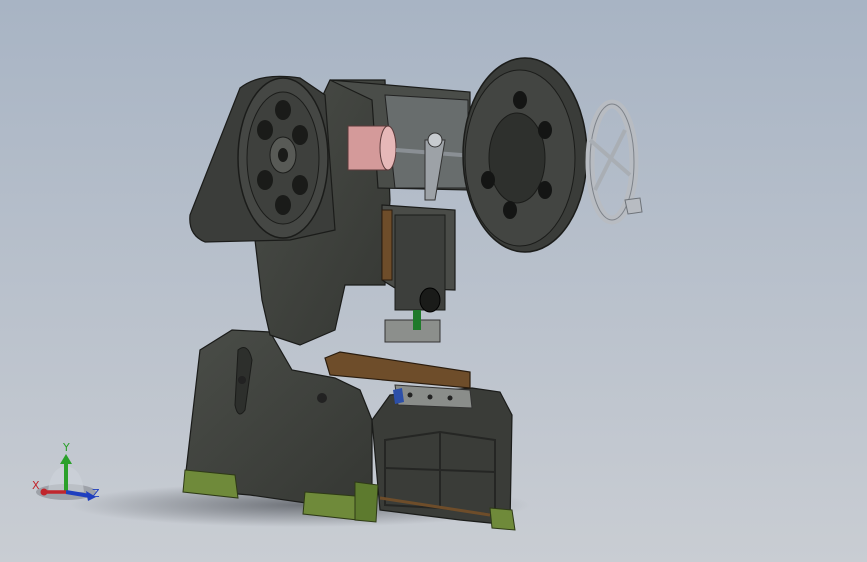  Describe the element at coordinates (96, 493) in the screenshot. I see `z-axis-label: Z` at that location.